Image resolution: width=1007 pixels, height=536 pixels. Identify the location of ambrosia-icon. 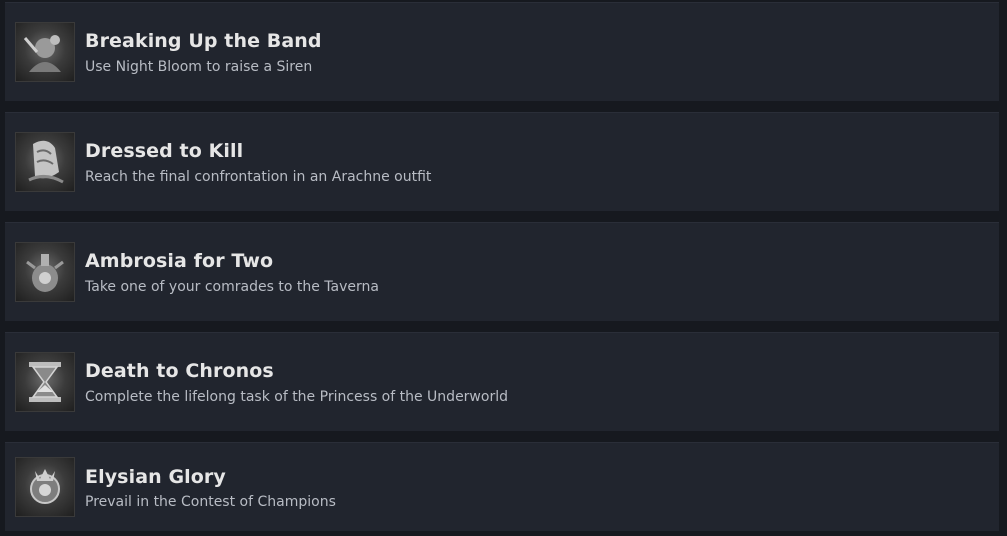
(45, 272).